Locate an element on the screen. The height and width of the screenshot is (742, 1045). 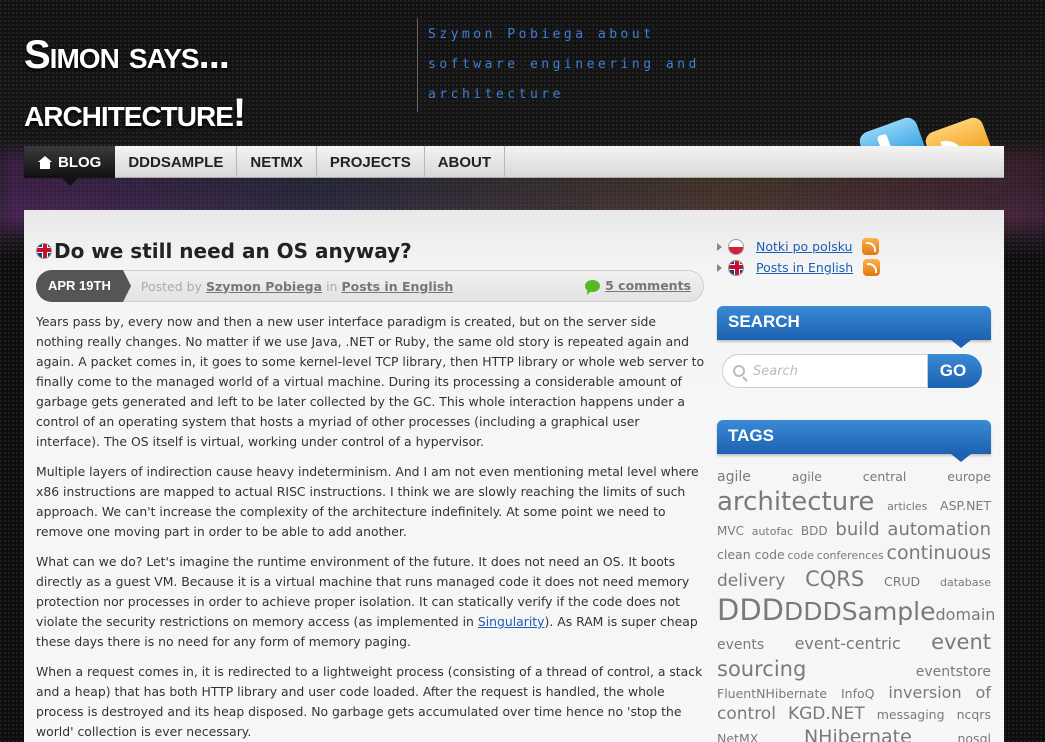
tag-link: conferences is located at coordinates (850, 555).